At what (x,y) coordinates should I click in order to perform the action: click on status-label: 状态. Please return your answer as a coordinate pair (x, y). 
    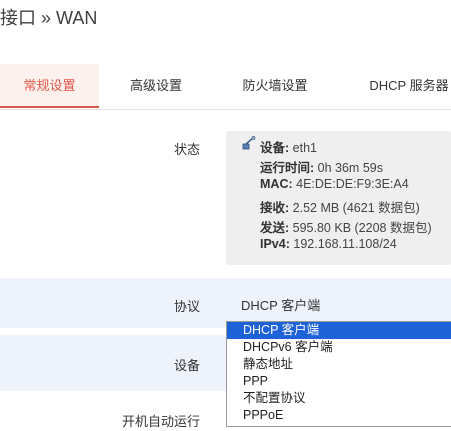
    Looking at the image, I should click on (186, 149).